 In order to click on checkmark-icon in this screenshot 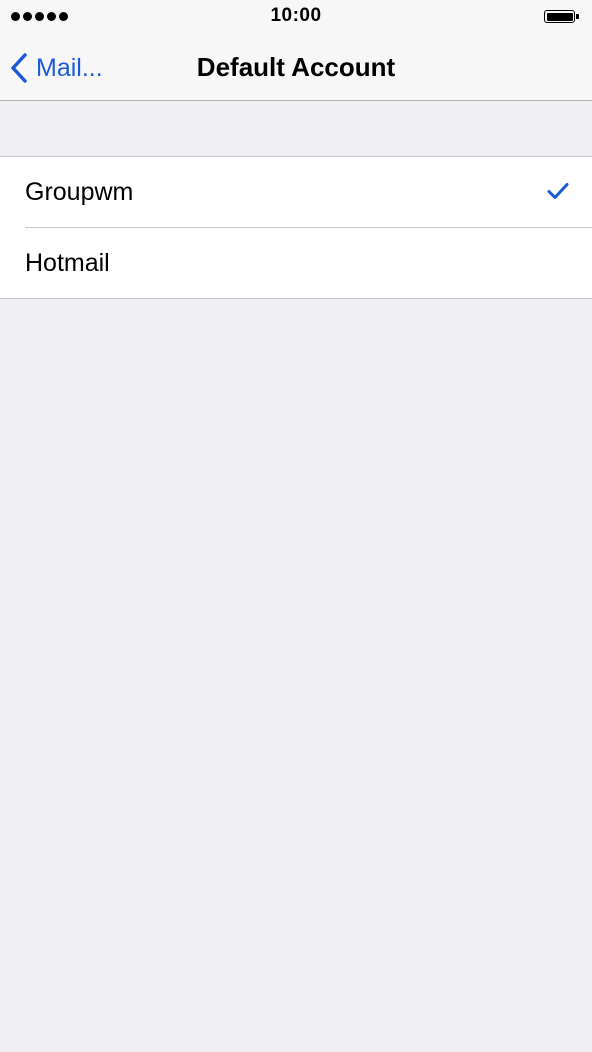, I will do `click(558, 191)`.